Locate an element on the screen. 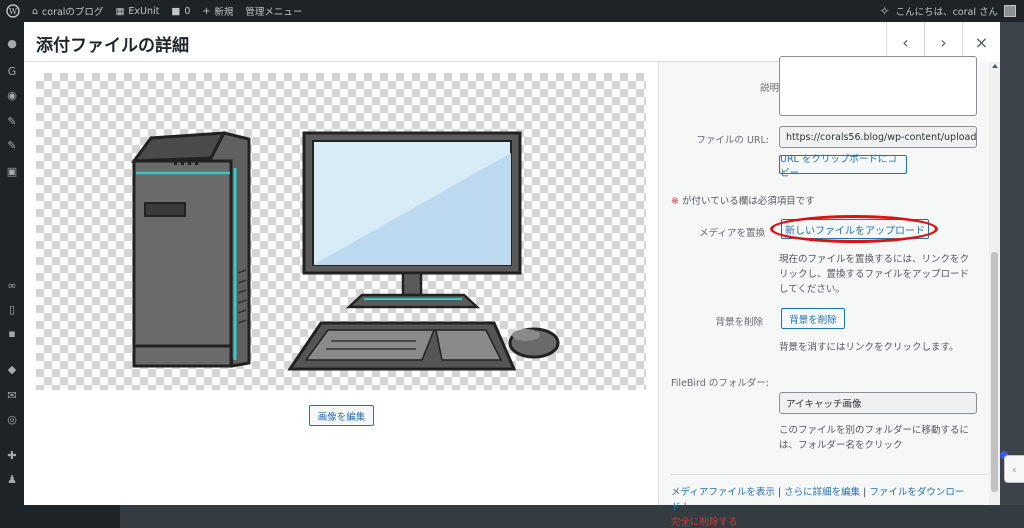 The image size is (1024, 528). tools-icon: ✚ is located at coordinates (12, 456).